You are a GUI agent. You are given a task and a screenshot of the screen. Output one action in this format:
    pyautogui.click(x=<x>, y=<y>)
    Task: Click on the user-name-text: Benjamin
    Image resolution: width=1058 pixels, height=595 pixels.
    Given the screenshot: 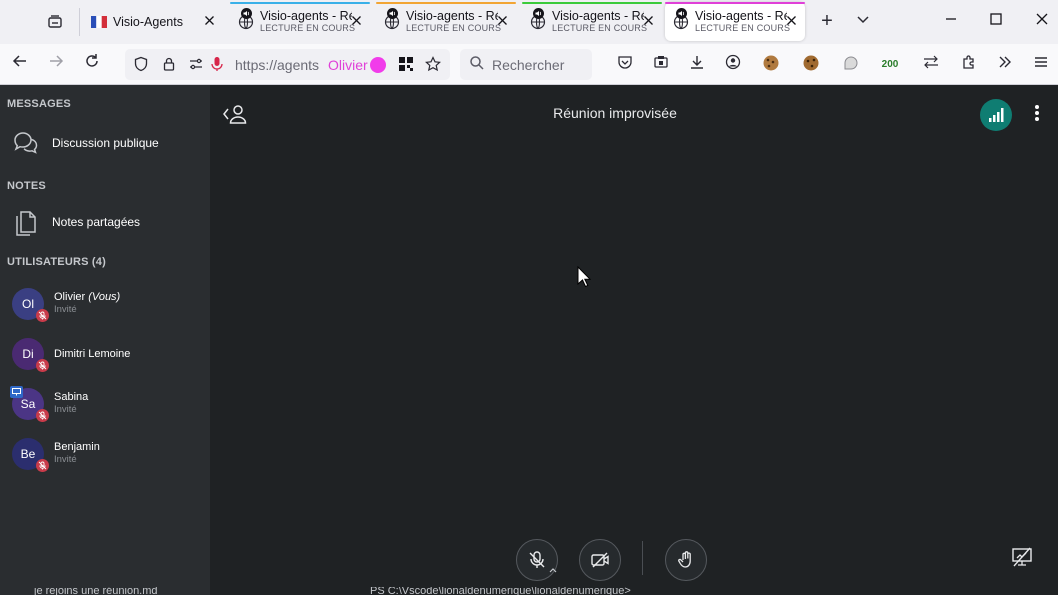 What is the action you would take?
    pyautogui.click(x=77, y=447)
    